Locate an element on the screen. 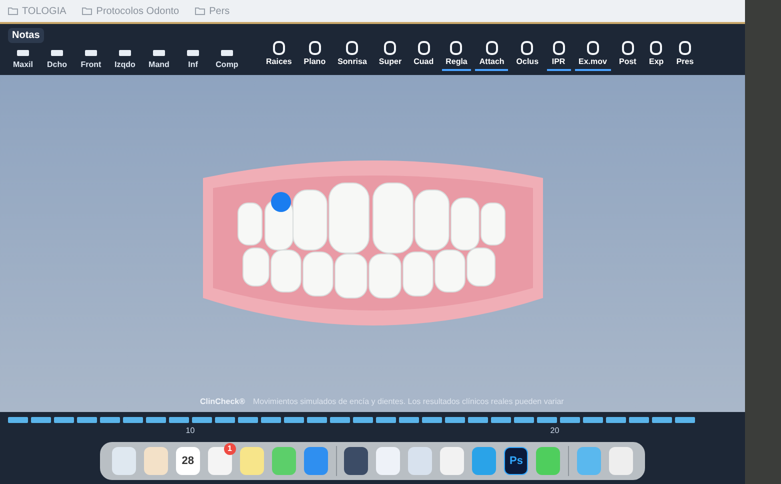  app-icon is located at coordinates (356, 461).